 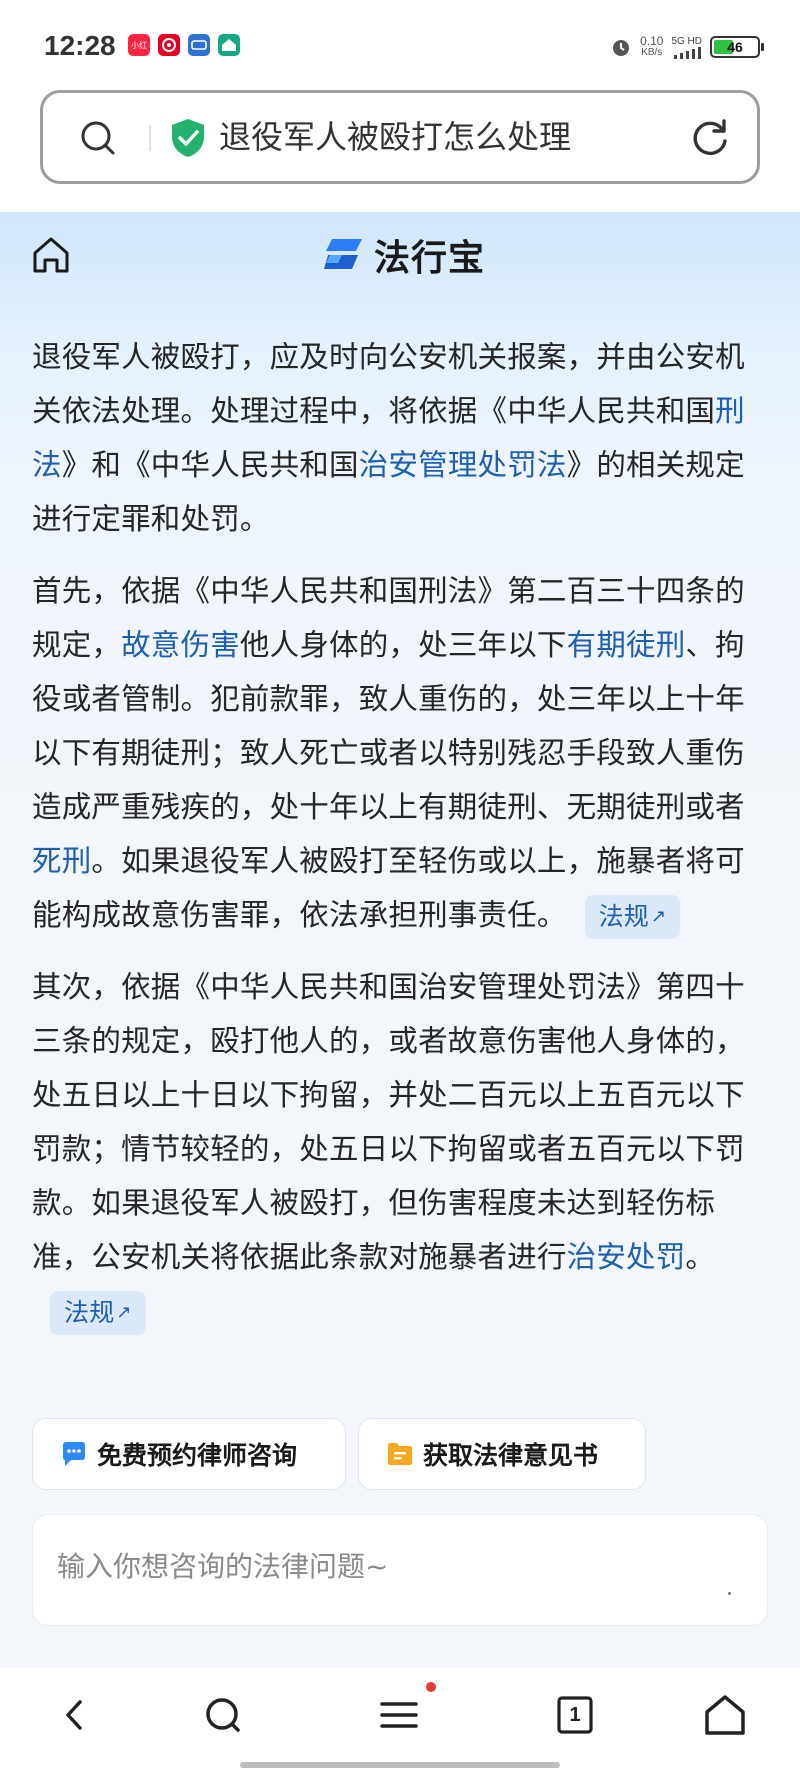 I want to click on signal-indicator: 5G HD, so click(x=686, y=47).